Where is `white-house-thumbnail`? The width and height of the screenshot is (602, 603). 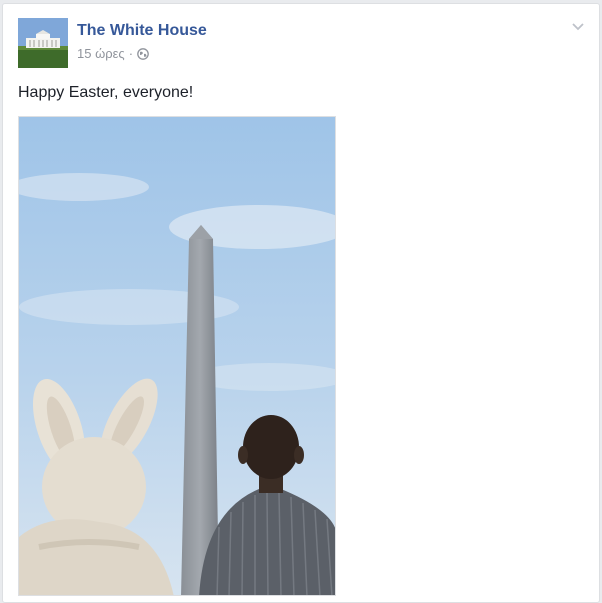
white-house-thumbnail is located at coordinates (43, 43).